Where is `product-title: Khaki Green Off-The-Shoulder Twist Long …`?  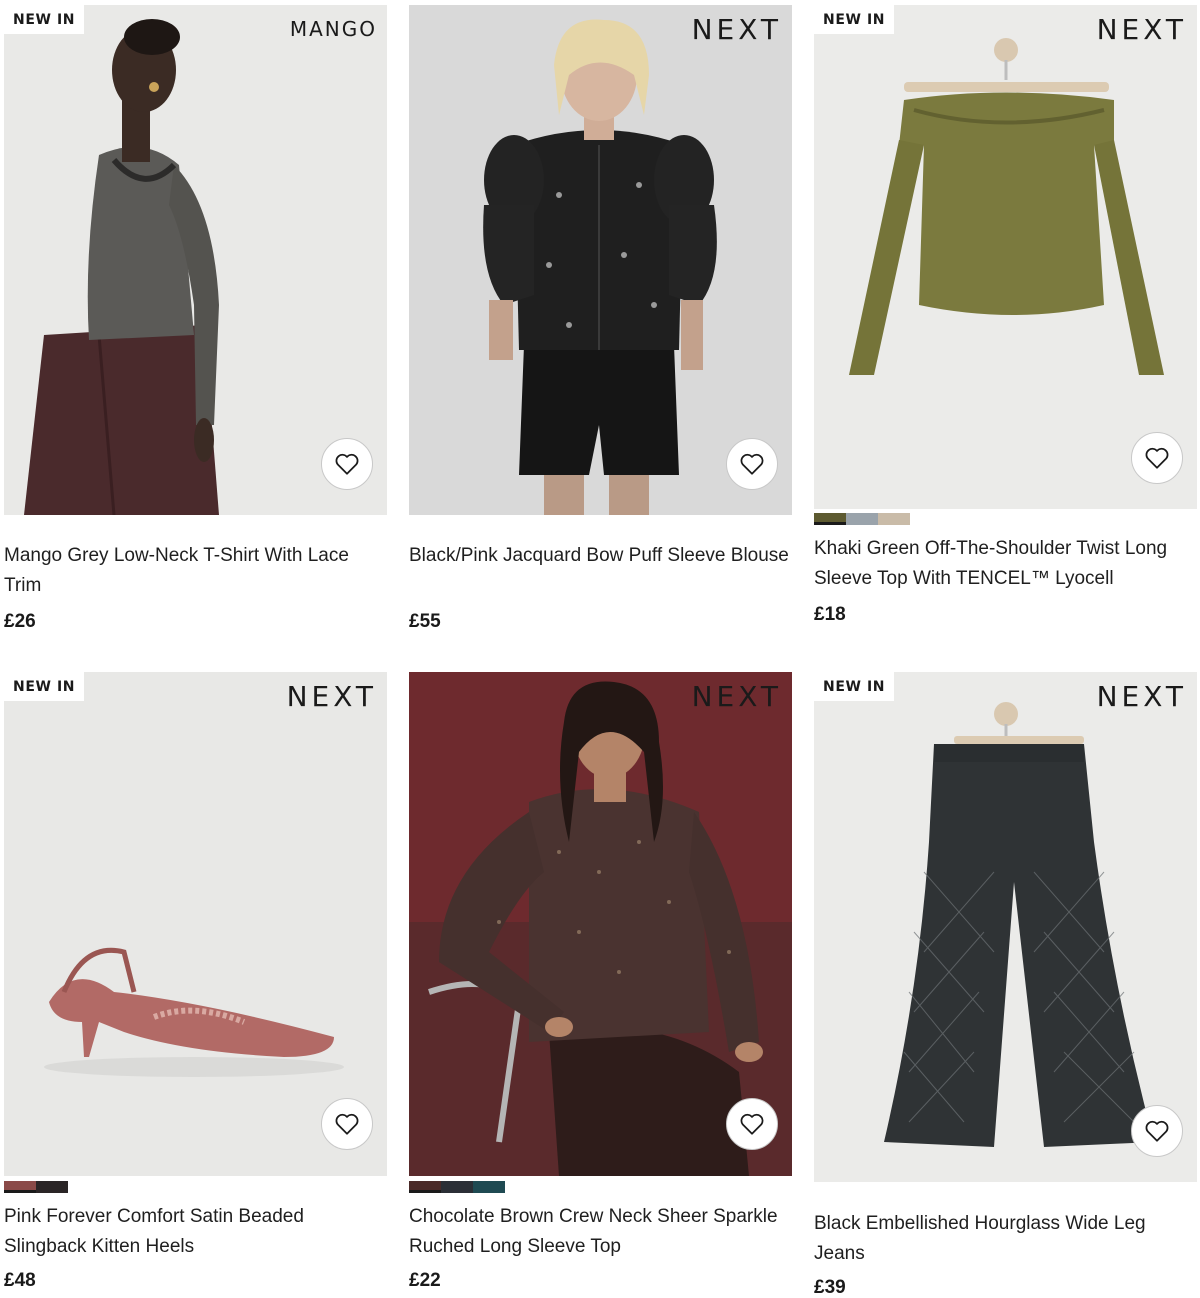
product-title: Khaki Green Off-The-Shoulder Twist Long … is located at coordinates (1005, 564).